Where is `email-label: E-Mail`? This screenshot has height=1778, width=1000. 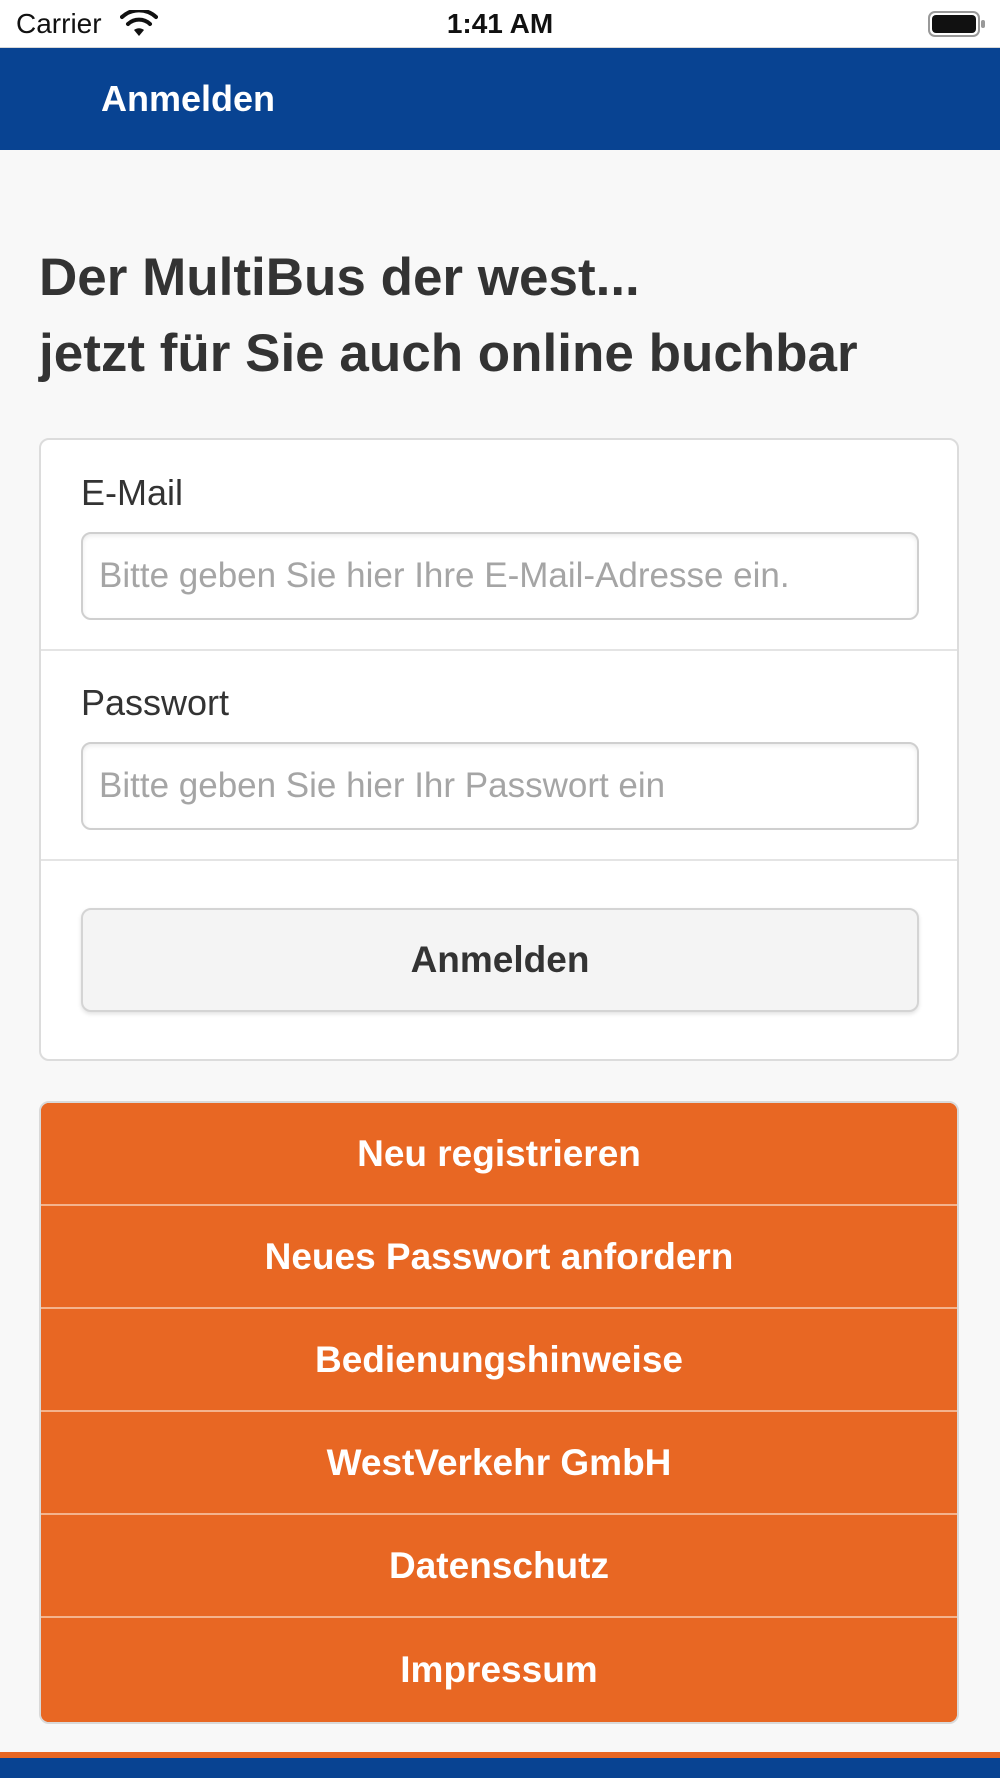 email-label: E-Mail is located at coordinates (132, 492).